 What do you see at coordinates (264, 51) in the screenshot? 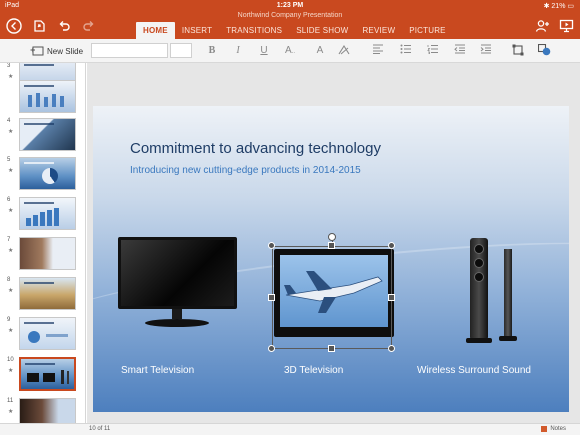
I see `underline-button: U` at bounding box center [264, 51].